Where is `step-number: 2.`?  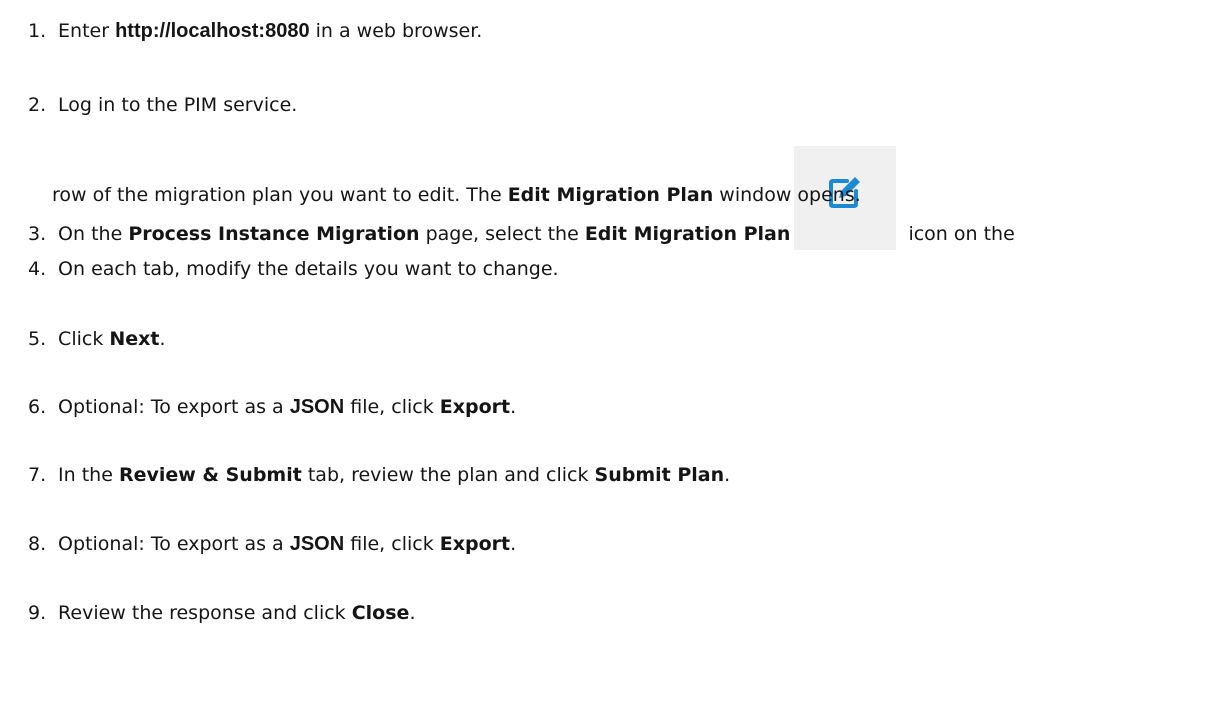 step-number: 2. is located at coordinates (37, 105).